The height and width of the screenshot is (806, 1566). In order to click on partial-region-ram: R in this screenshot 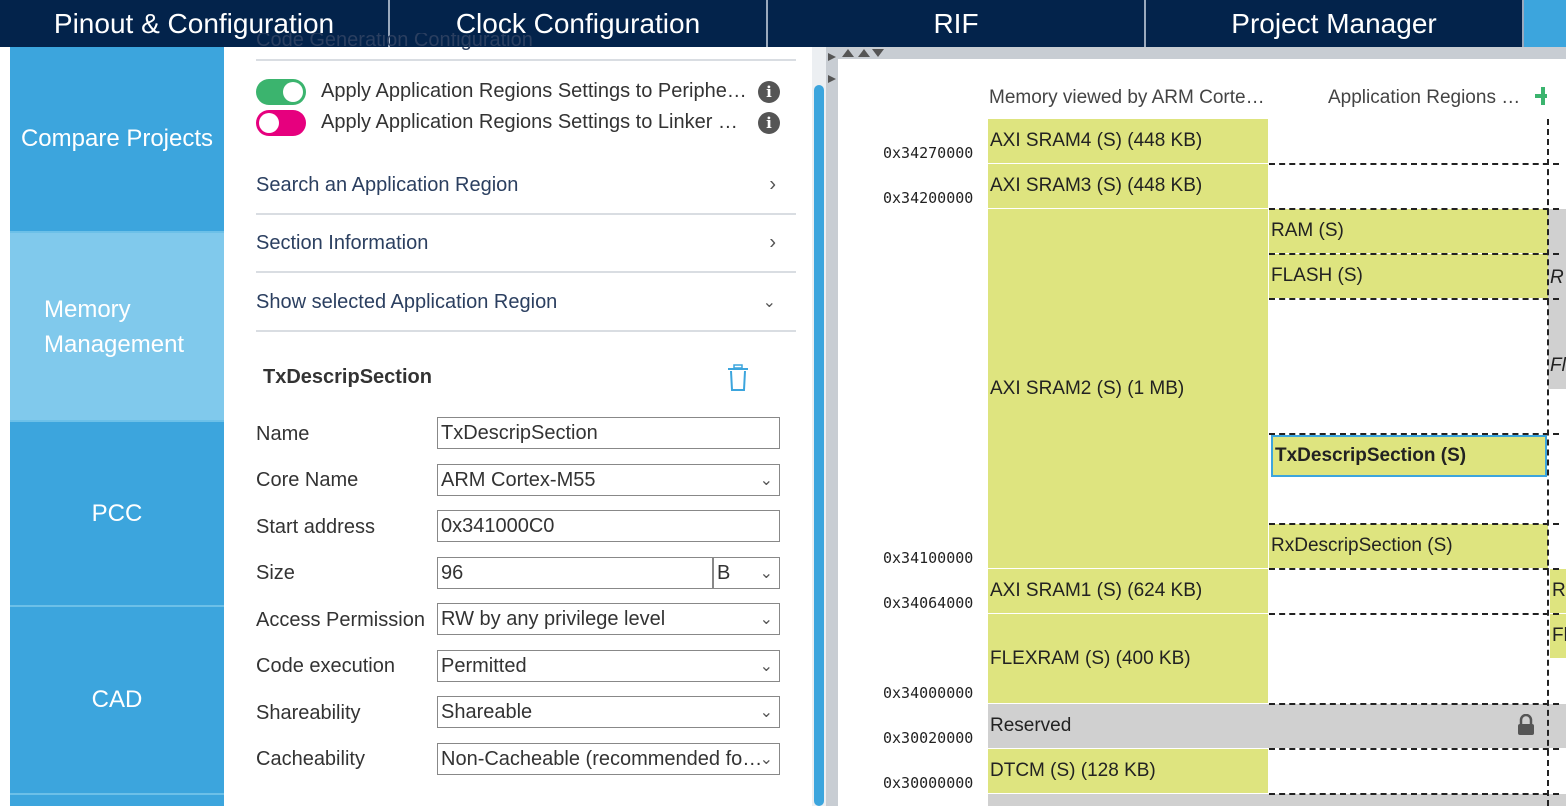, I will do `click(1558, 591)`.